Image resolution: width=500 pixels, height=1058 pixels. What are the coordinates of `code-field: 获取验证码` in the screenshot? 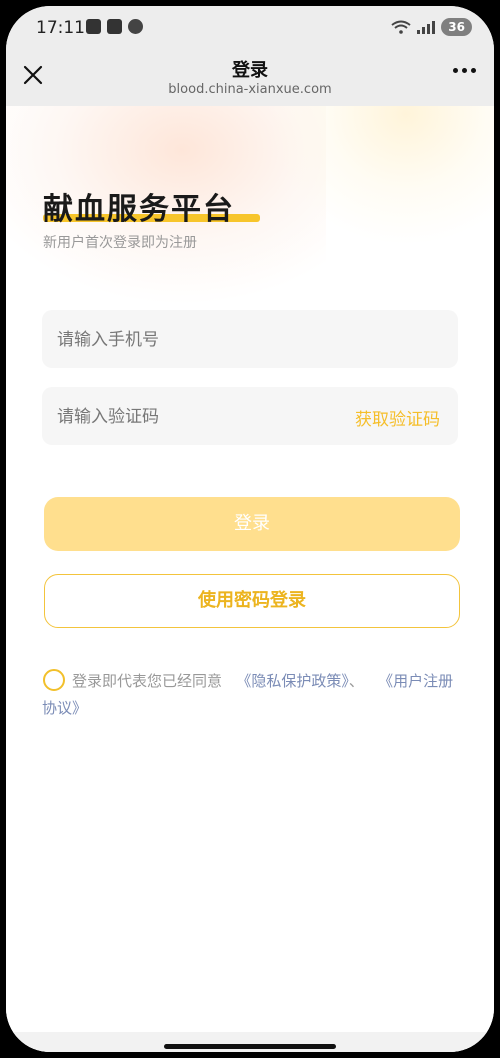 It's located at (250, 417).